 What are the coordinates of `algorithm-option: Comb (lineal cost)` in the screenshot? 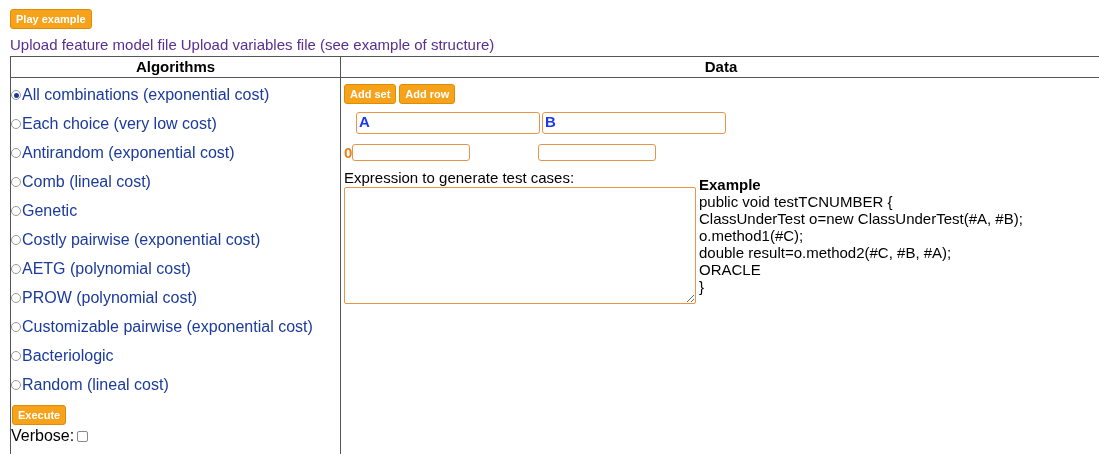 It's located at (175, 182).